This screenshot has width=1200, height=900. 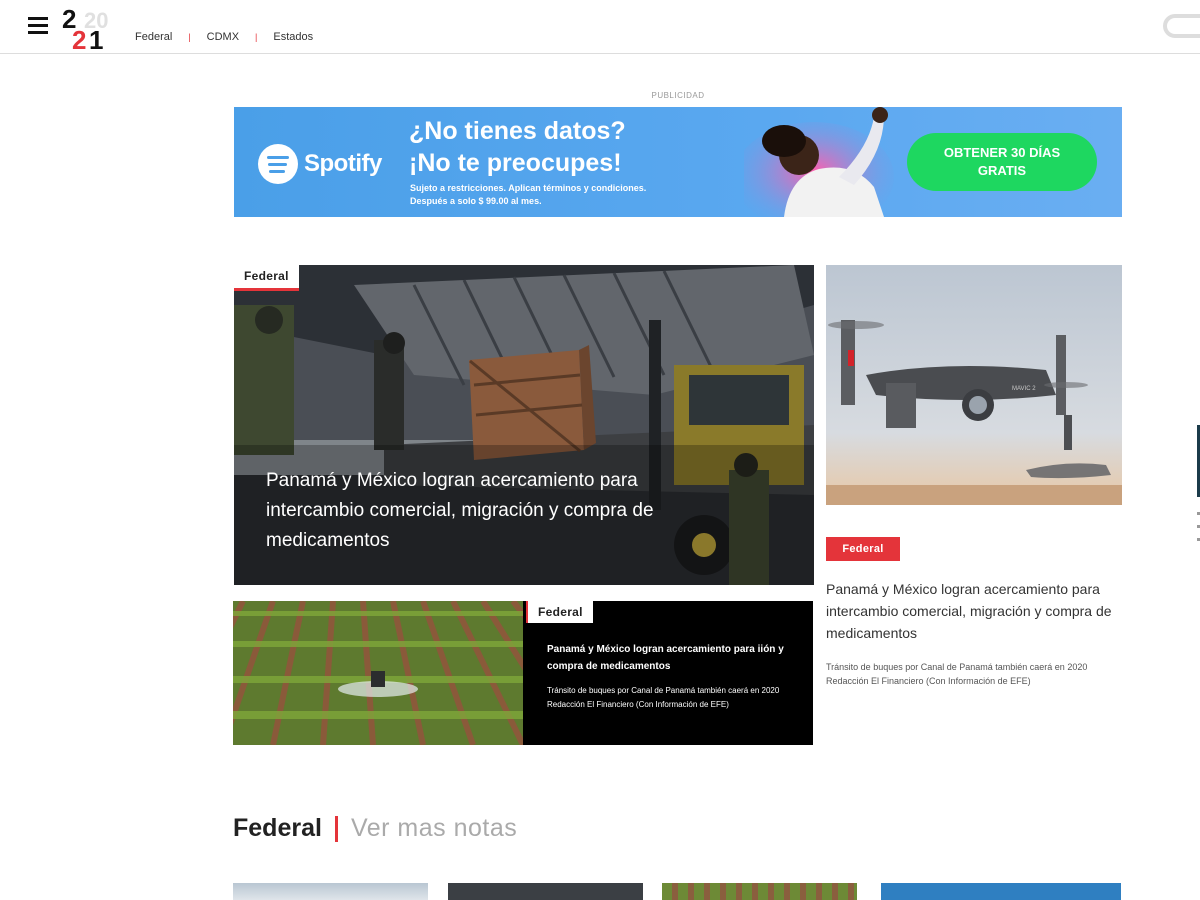 I want to click on ad-headline: ¿No tienes datos? ¡No te preocupes!, so click(x=517, y=147).